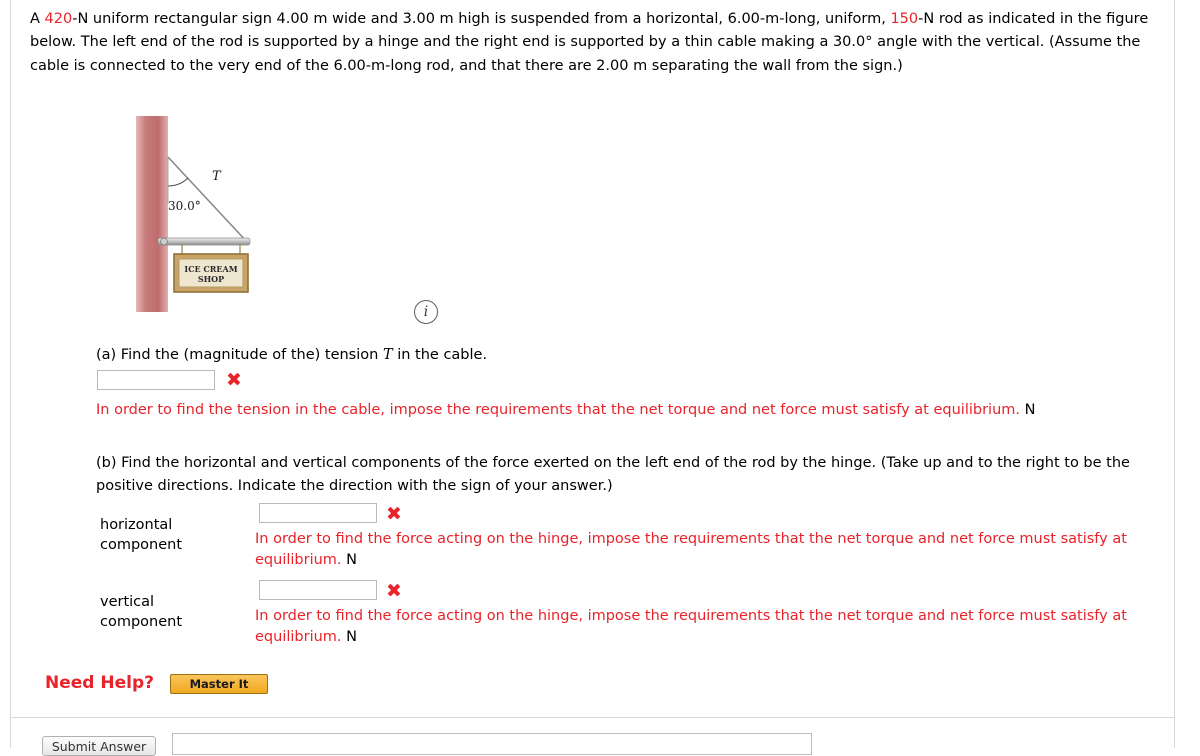 Image resolution: width=1200 pixels, height=756 pixels. I want to click on part-a-prompt-pre: (a) Find the (magnitude of the) tension, so click(239, 355).